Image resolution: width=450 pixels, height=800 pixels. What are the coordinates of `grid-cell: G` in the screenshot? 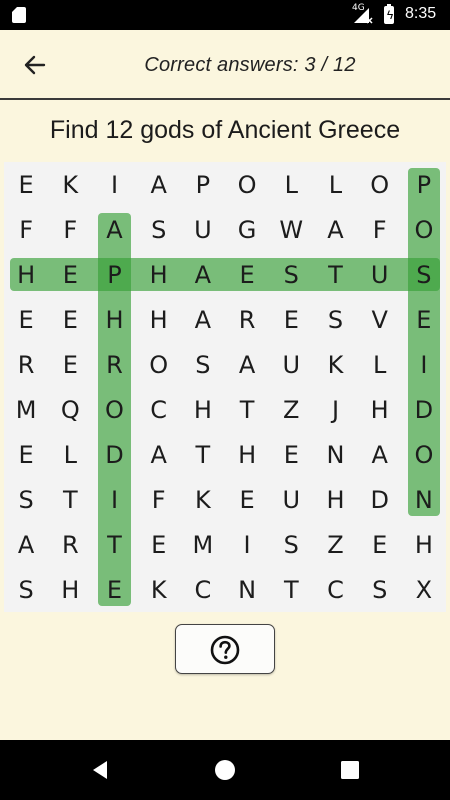 It's located at (247, 229).